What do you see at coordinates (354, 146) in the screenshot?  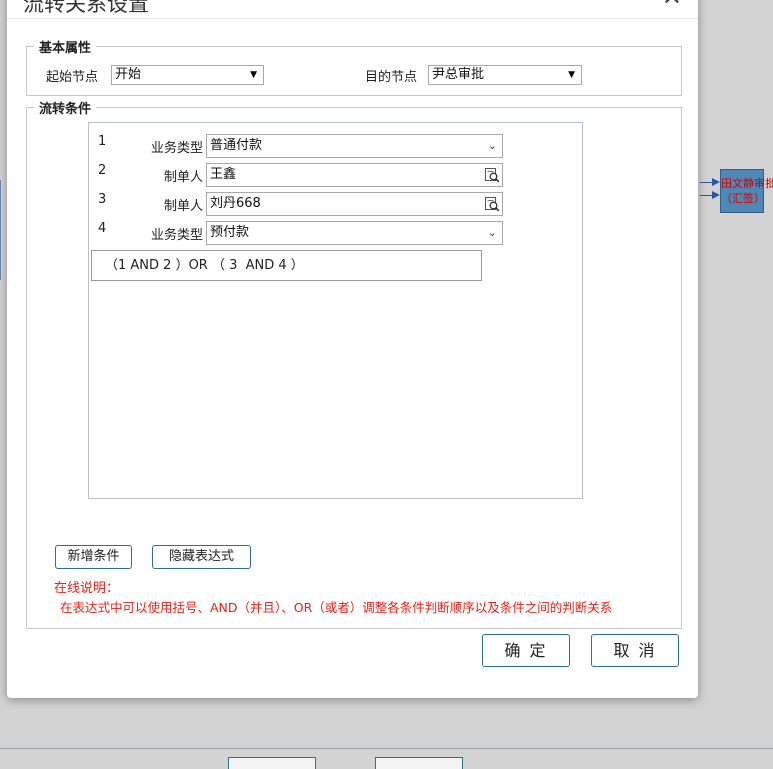 I see `condition-value-select: 普通付款 ⌄` at bounding box center [354, 146].